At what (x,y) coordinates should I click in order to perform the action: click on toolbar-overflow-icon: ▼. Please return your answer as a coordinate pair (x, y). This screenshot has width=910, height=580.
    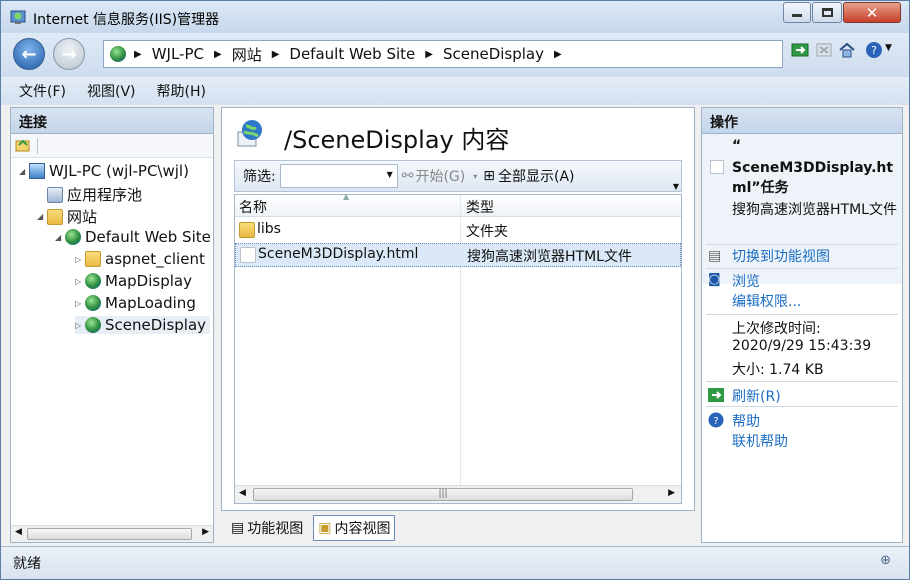
    Looking at the image, I should click on (676, 186).